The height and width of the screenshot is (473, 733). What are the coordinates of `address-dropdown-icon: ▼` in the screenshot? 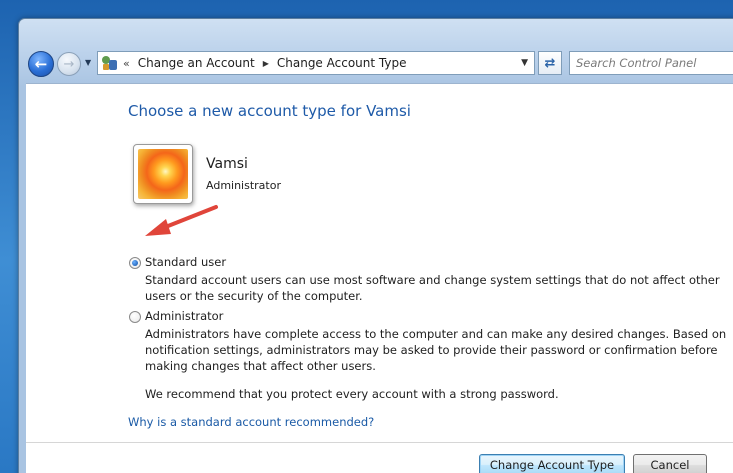 It's located at (524, 63).